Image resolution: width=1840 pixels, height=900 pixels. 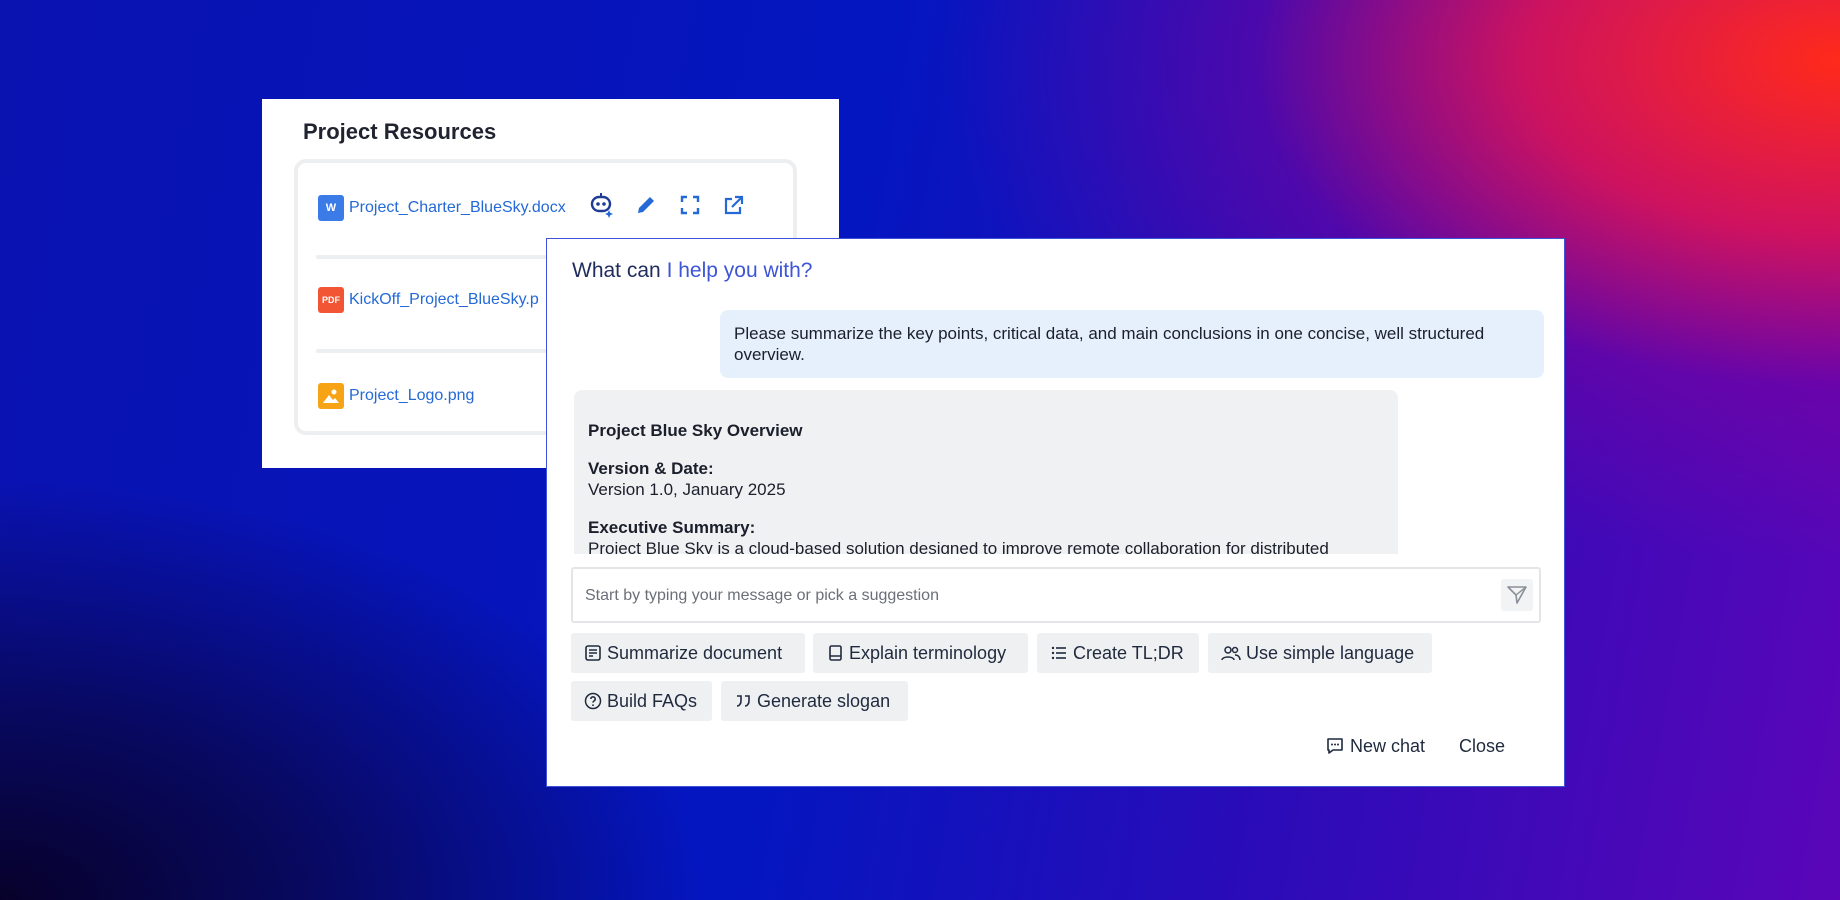 What do you see at coordinates (1330, 652) in the screenshot?
I see `suggestion-label: Use simple language` at bounding box center [1330, 652].